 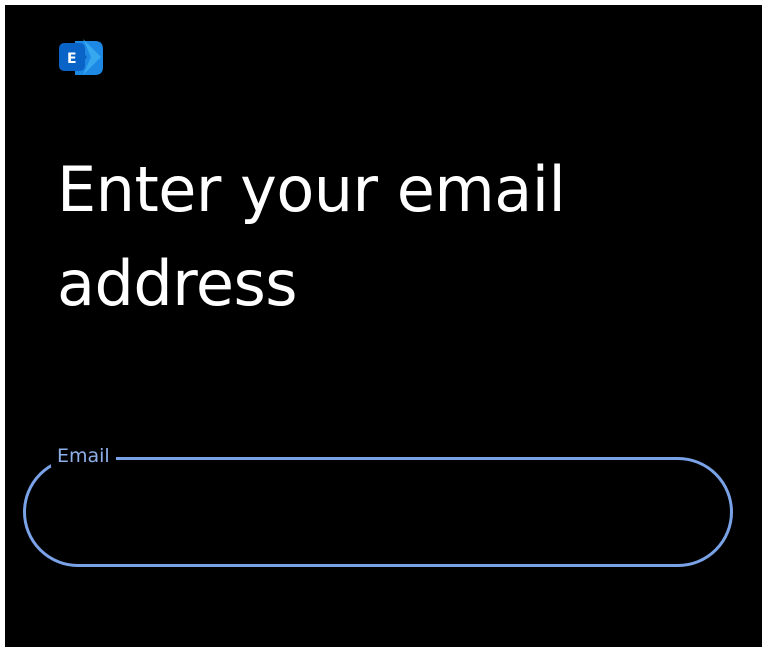 What do you see at coordinates (83, 456) in the screenshot?
I see `email-field-label: Email` at bounding box center [83, 456].